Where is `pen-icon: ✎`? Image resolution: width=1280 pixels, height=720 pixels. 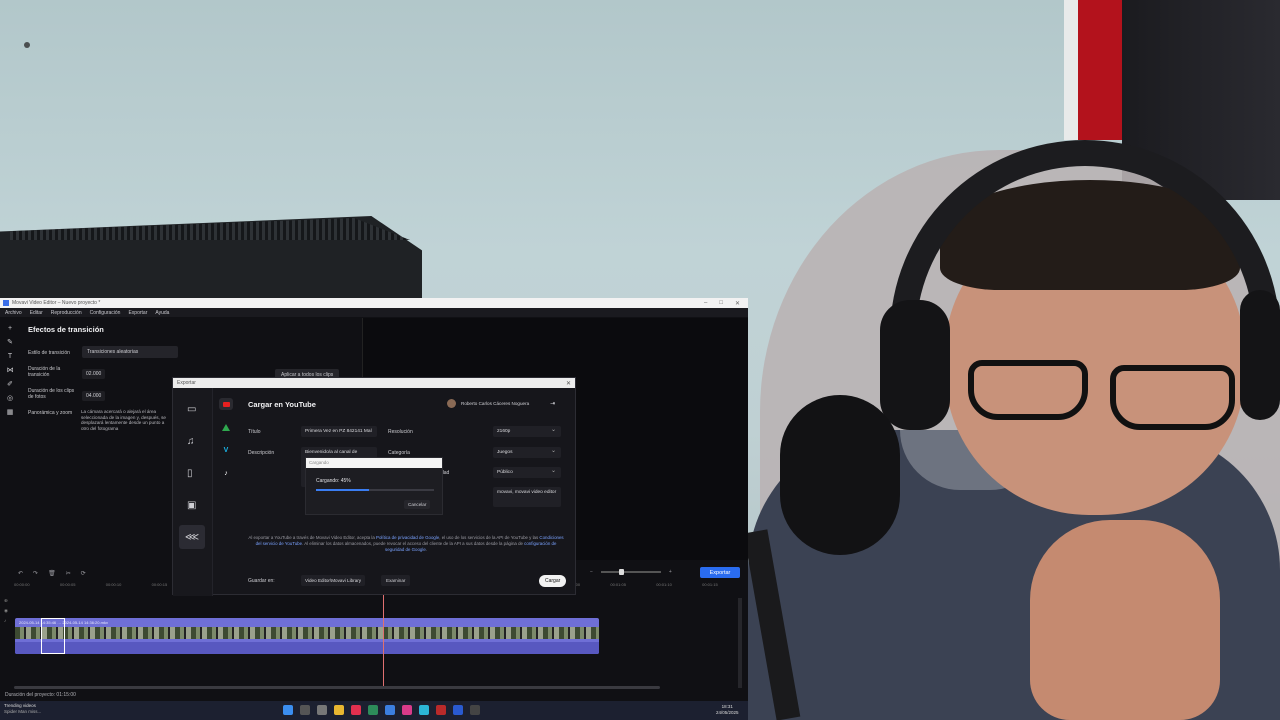 pen-icon: ✎ is located at coordinates (10, 342).